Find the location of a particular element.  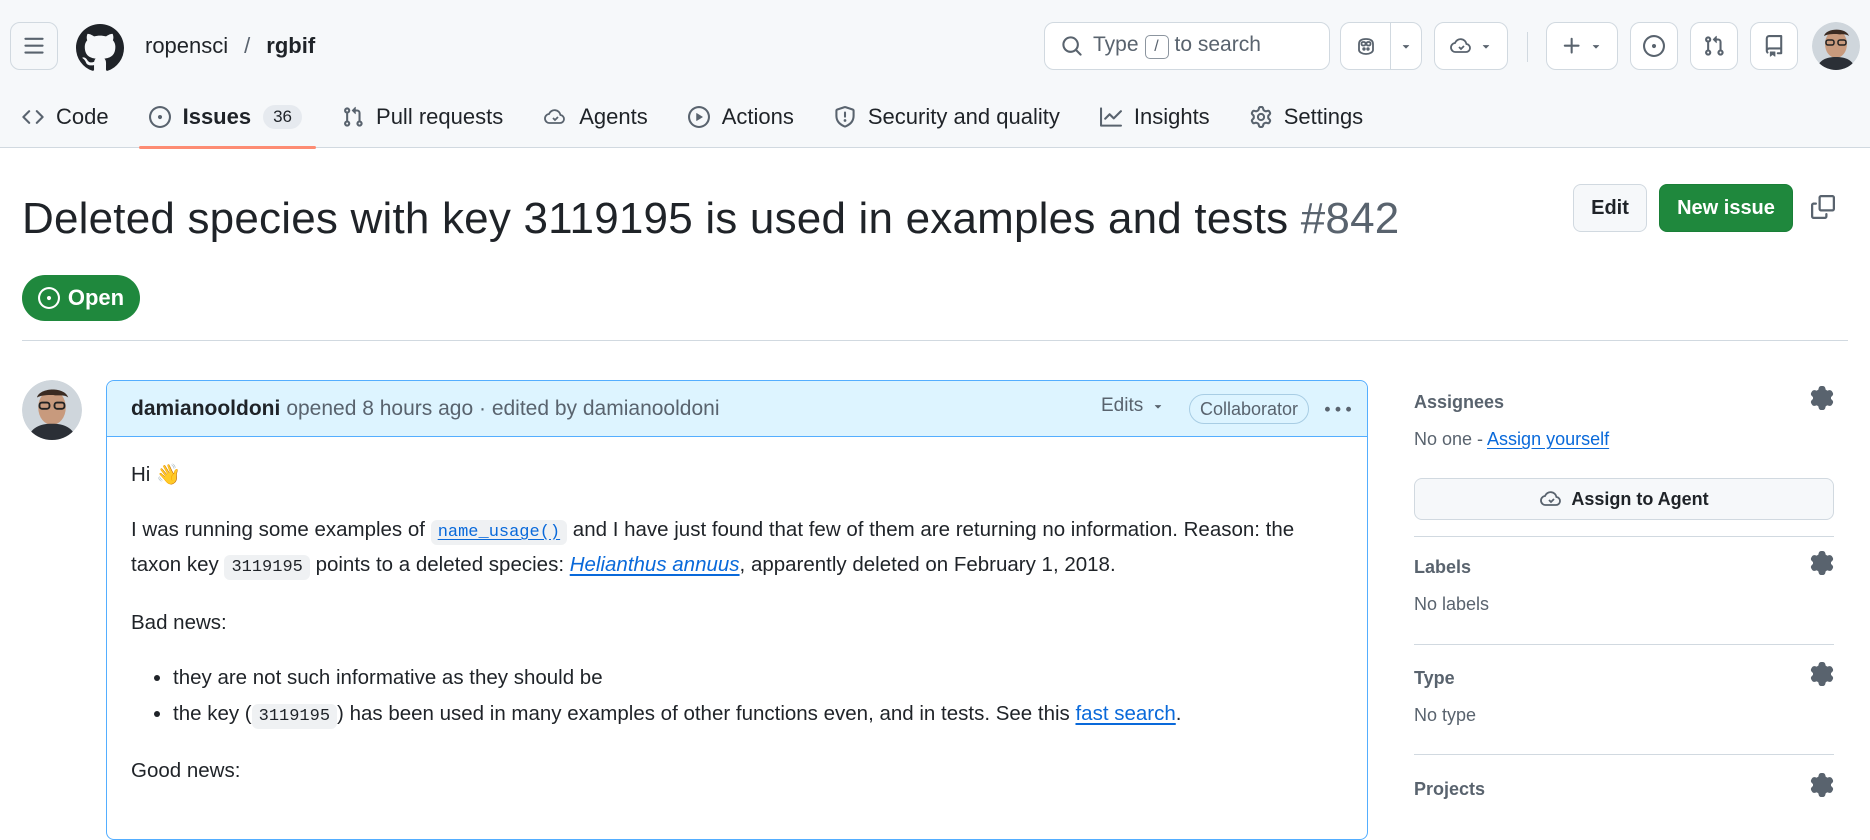

kebab-horizontal-icon is located at coordinates (1338, 410).